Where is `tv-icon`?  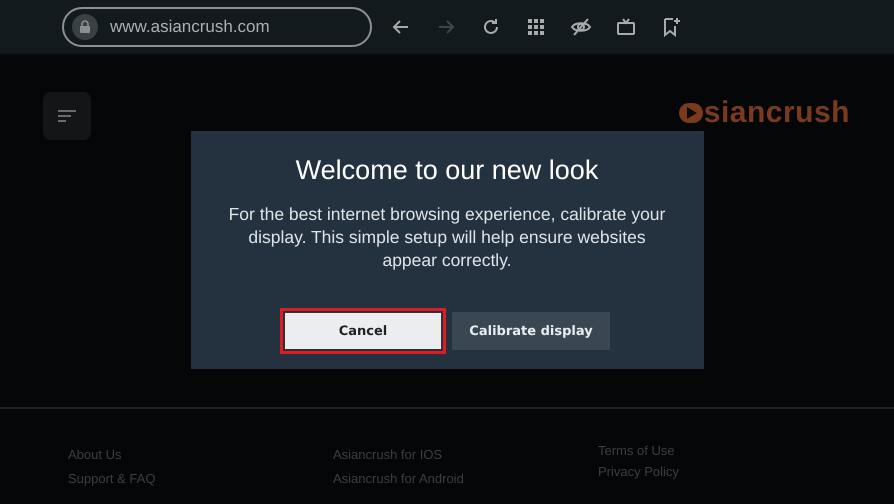 tv-icon is located at coordinates (626, 27).